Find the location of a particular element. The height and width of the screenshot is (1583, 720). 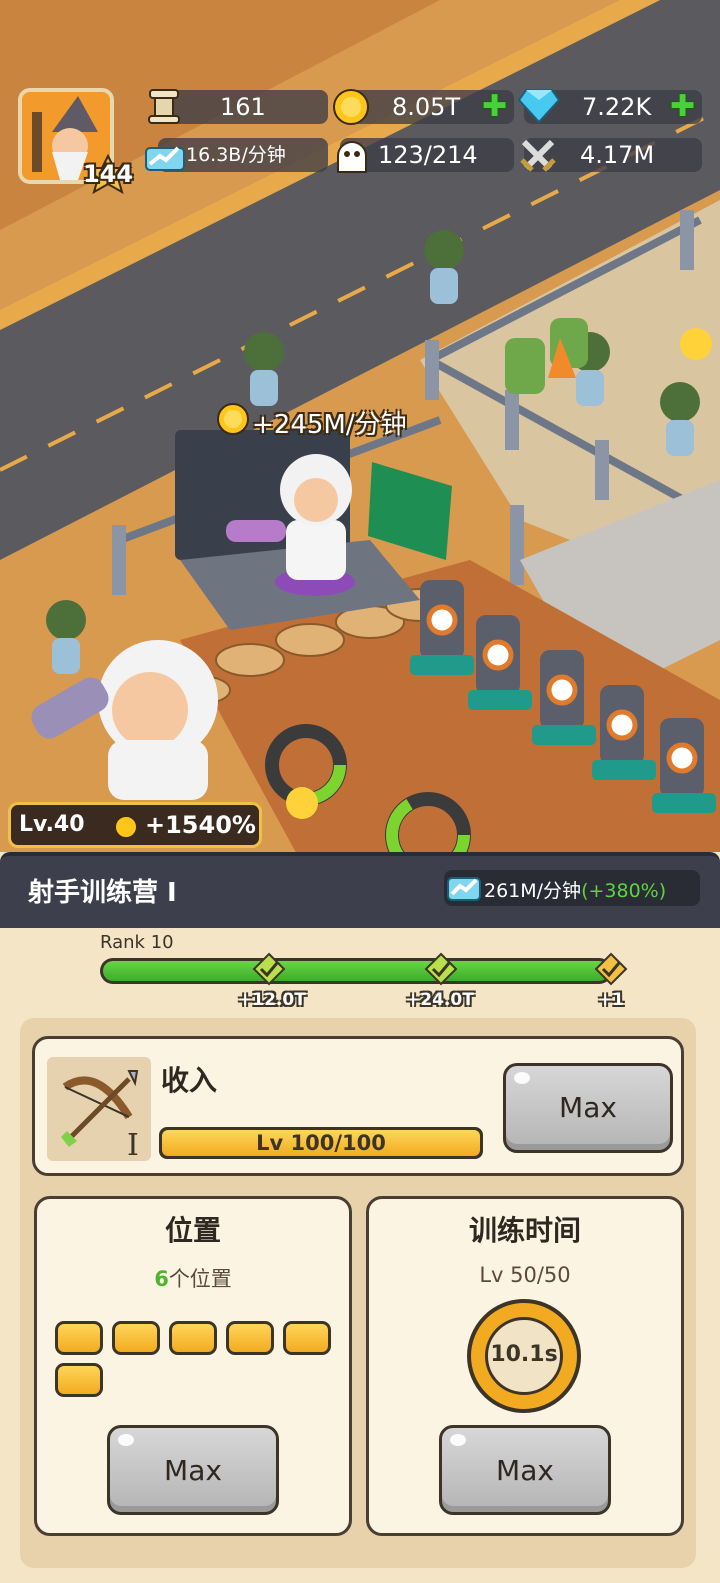

positions-count-suffix: 个位置 is located at coordinates (200, 1279).